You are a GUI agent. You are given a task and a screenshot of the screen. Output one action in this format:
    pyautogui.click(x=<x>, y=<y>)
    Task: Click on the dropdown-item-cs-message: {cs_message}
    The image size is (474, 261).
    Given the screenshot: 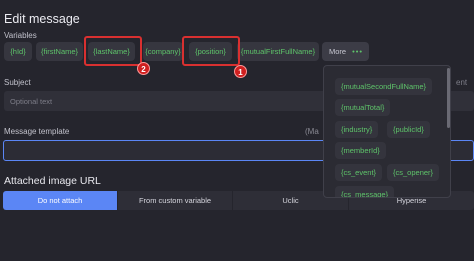 What is the action you would take?
    pyautogui.click(x=365, y=191)
    